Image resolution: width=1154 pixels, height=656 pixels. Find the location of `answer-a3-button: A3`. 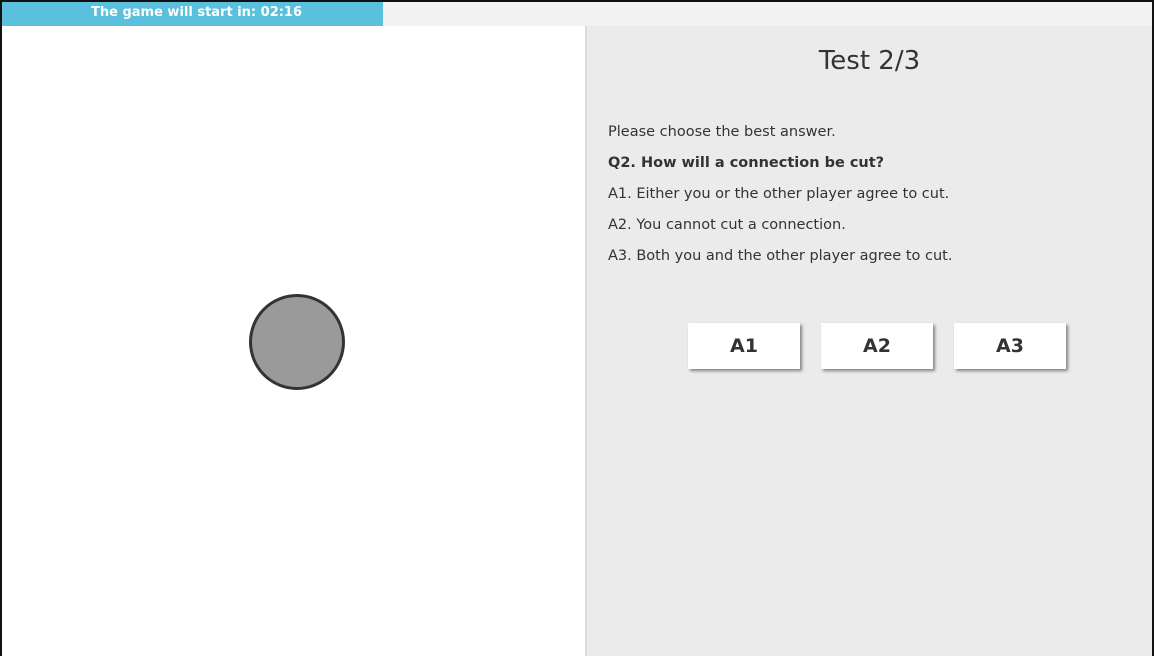

answer-a3-button: A3 is located at coordinates (1010, 346).